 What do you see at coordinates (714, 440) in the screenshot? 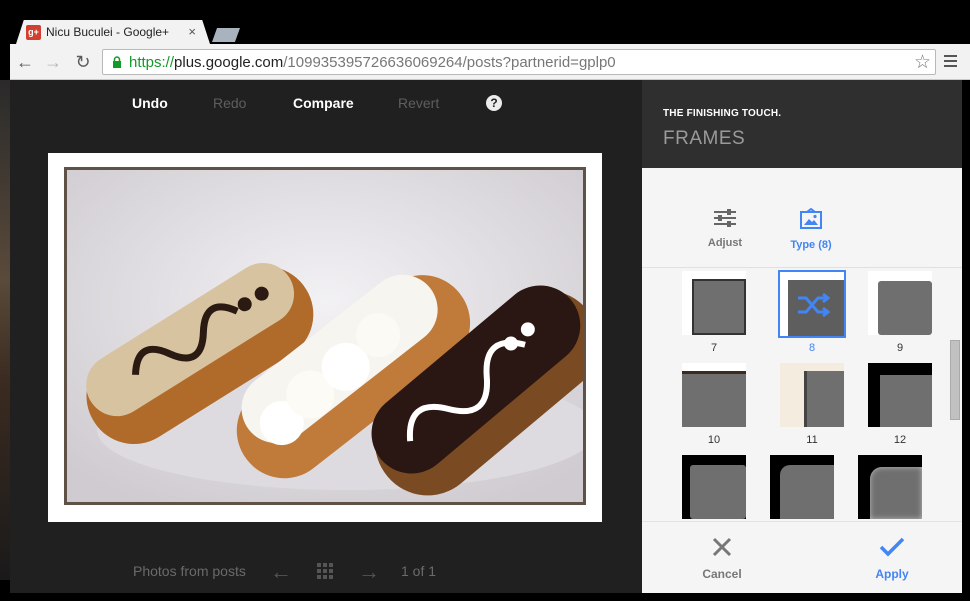
I see `frame-label-10: 10` at bounding box center [714, 440].